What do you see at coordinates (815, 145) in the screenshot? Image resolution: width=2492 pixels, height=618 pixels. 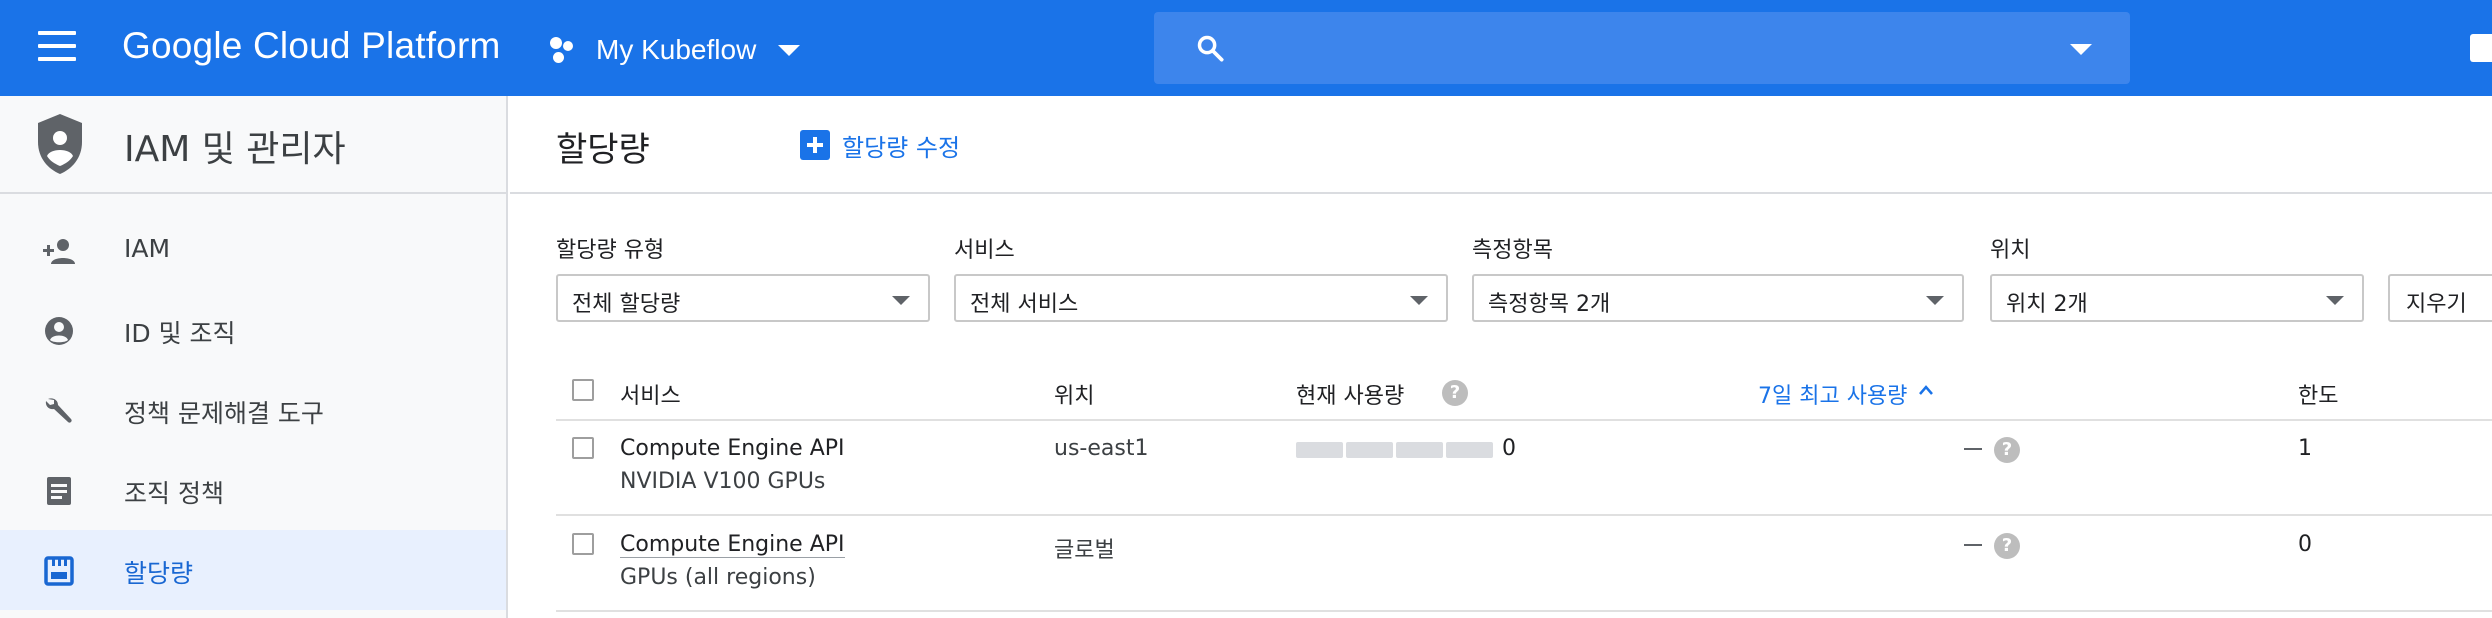 I see `add-box-icon` at bounding box center [815, 145].